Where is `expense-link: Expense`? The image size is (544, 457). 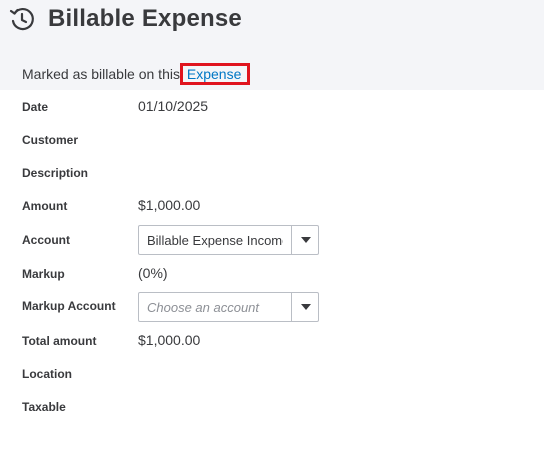
expense-link: Expense is located at coordinates (215, 74).